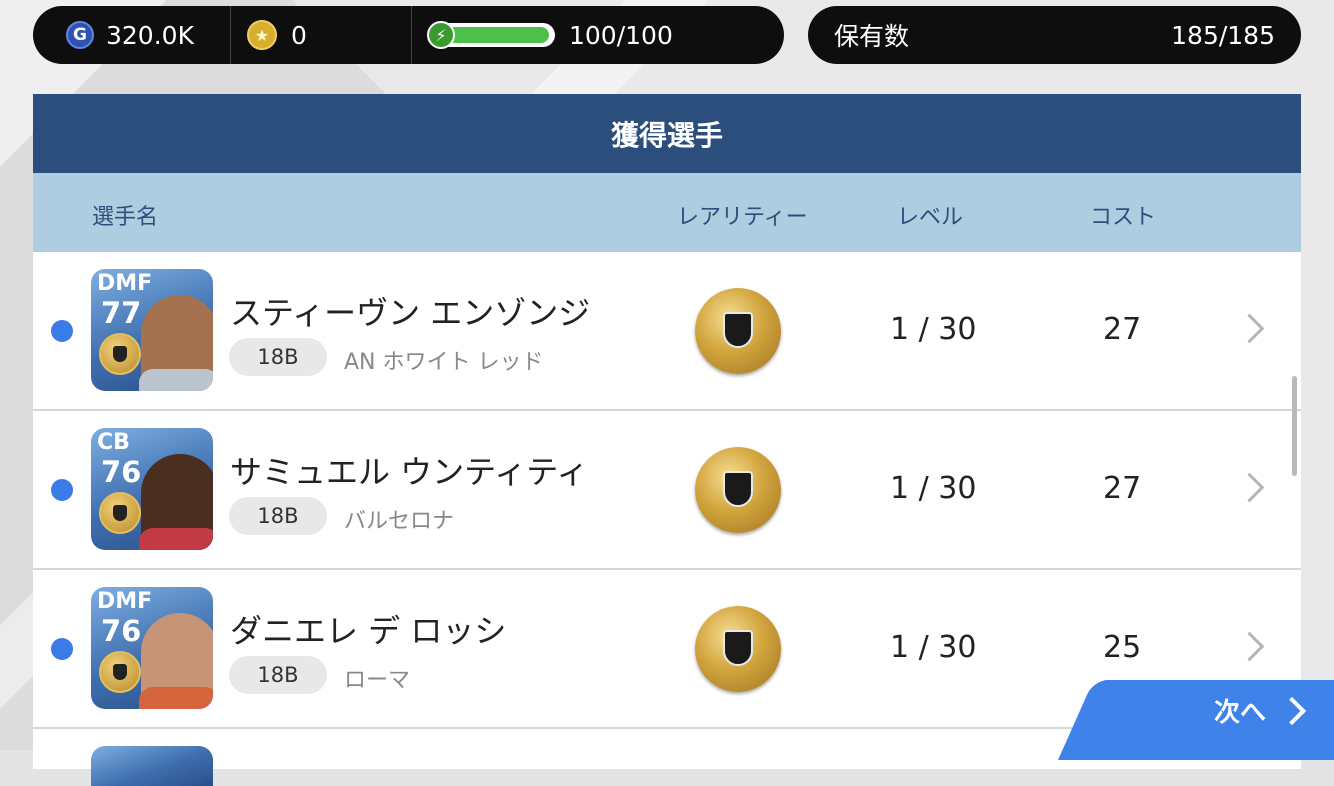  Describe the element at coordinates (152, 648) in the screenshot. I see `player-card-image: DMF 76` at that location.